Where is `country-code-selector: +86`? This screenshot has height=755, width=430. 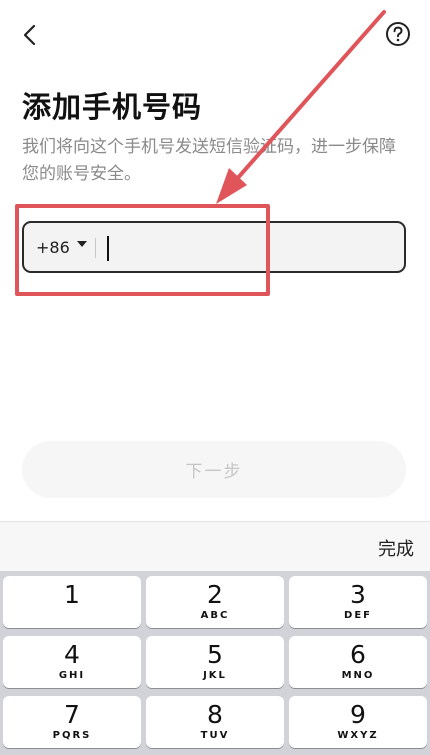
country-code-selector: +86 is located at coordinates (53, 247).